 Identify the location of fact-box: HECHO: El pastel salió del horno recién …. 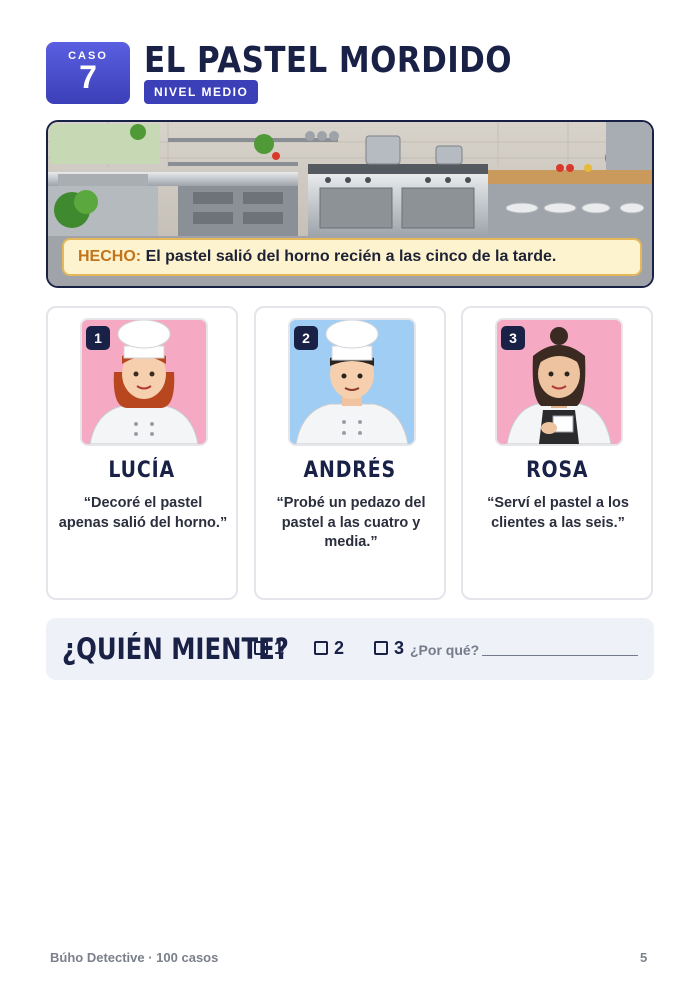
(352, 257).